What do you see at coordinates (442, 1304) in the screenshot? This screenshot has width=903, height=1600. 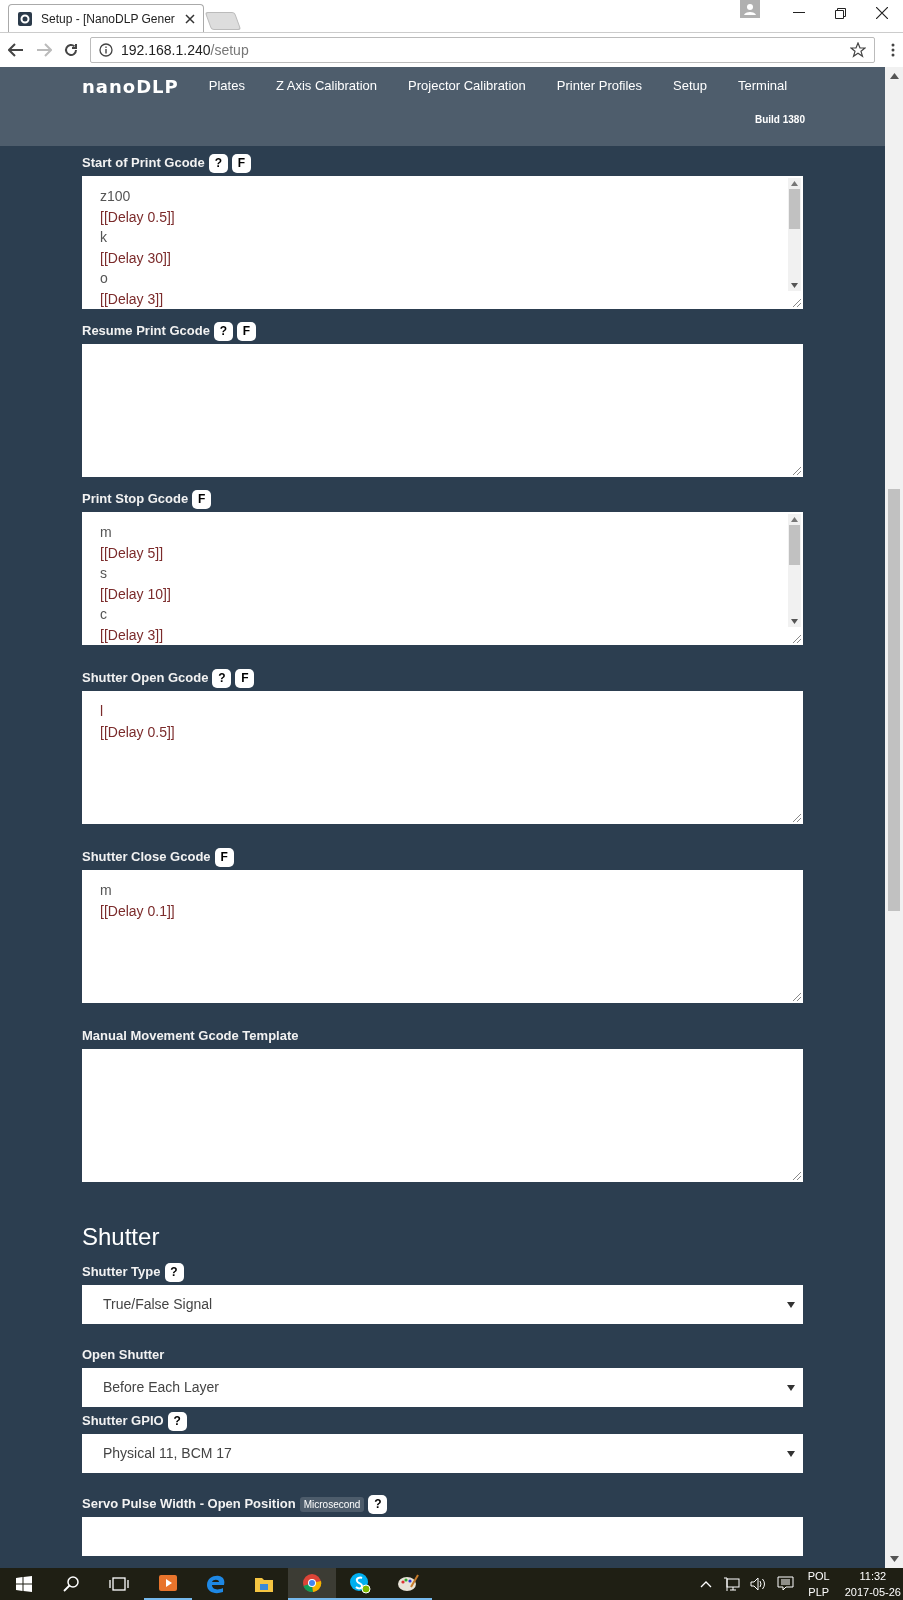 I see `select-field: True/False Signal` at bounding box center [442, 1304].